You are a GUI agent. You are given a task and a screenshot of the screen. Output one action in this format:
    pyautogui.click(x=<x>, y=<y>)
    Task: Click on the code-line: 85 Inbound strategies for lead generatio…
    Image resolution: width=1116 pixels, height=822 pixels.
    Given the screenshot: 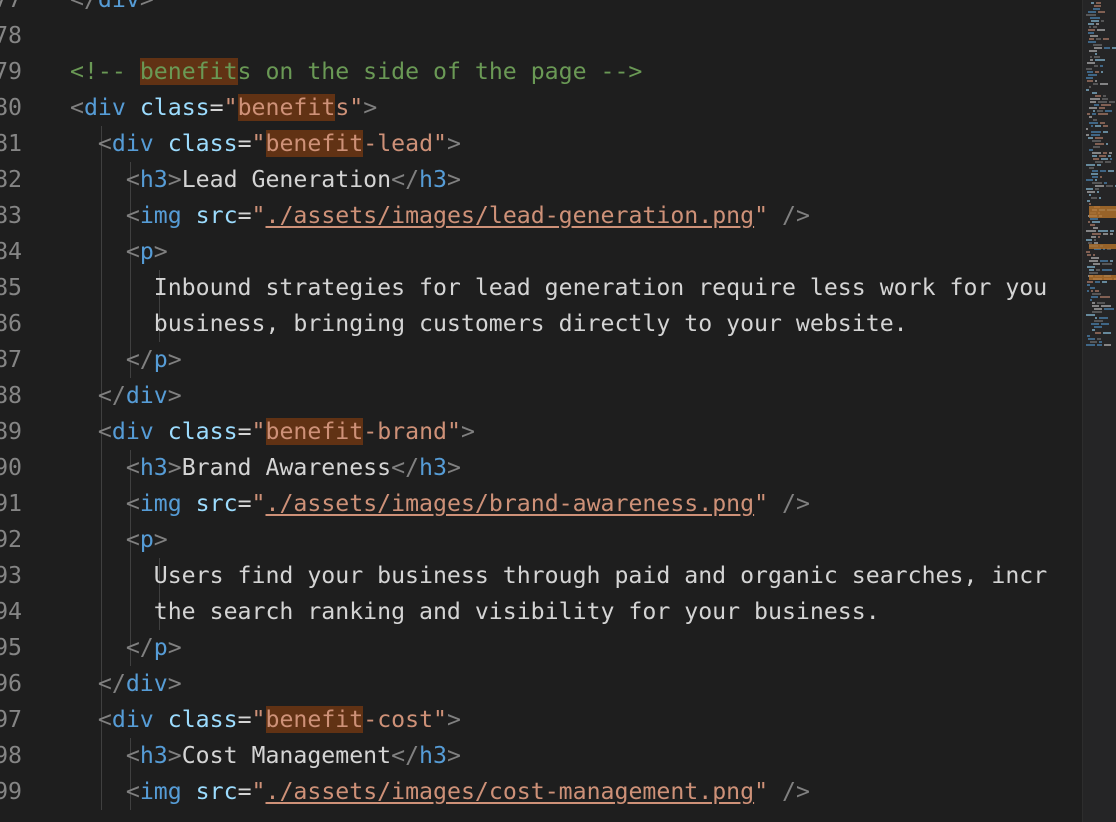 What is the action you would take?
    pyautogui.click(x=541, y=288)
    